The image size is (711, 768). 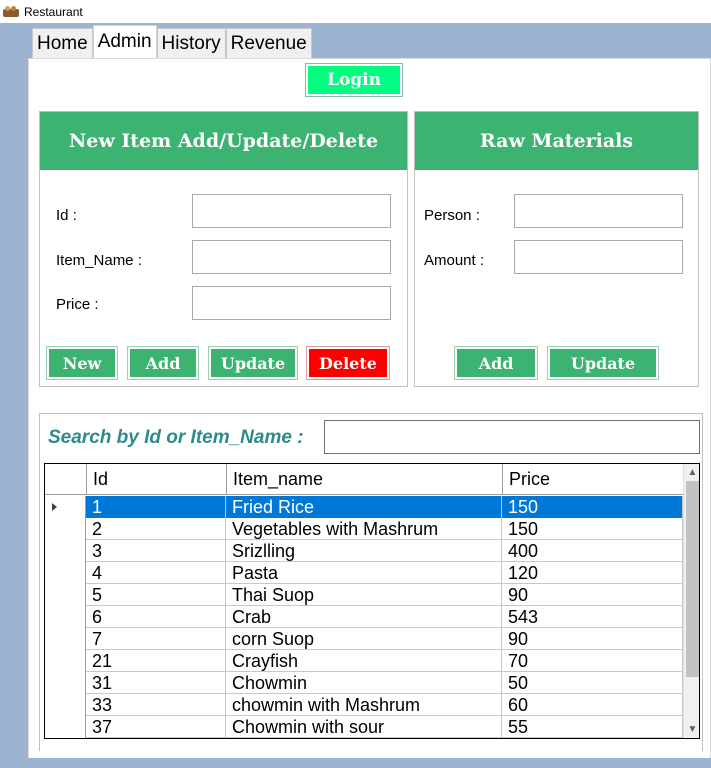 I want to click on table-row: 37 Chowmin with sour 55, so click(x=364, y=727).